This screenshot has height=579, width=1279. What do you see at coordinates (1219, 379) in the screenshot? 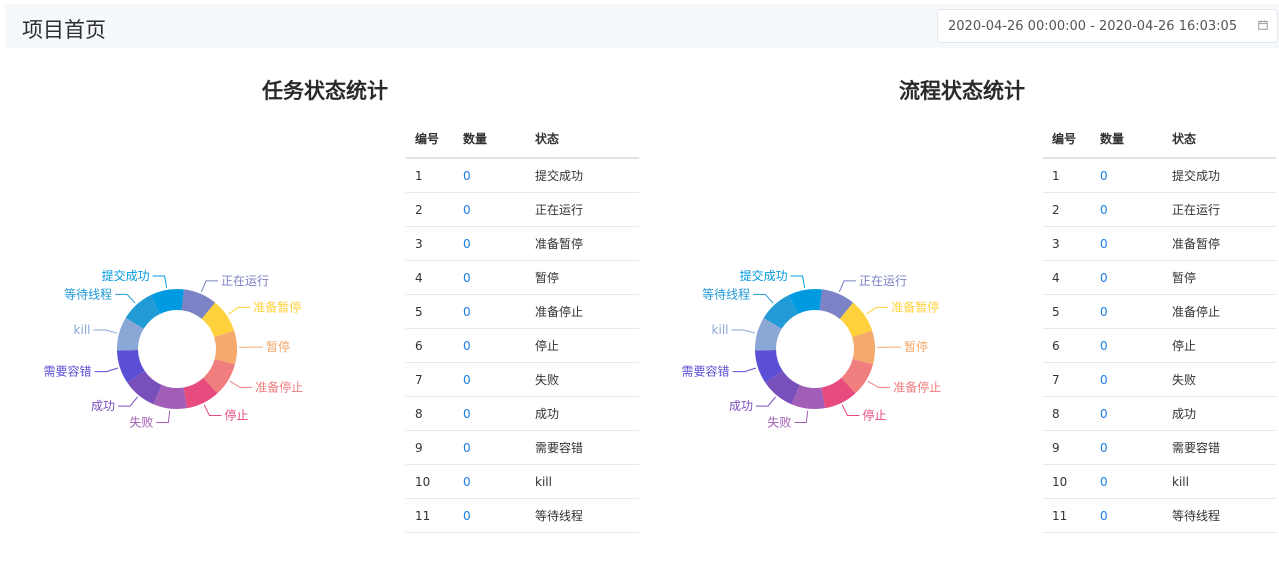
I see `row-status: 失败` at bounding box center [1219, 379].